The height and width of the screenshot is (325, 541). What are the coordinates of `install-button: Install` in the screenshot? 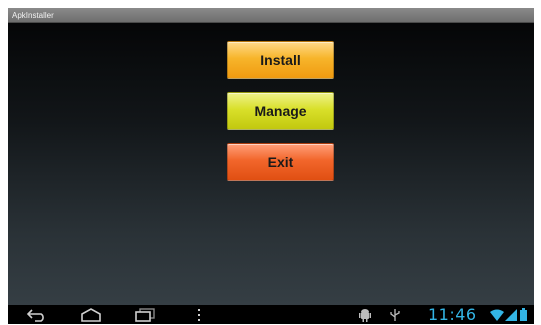 It's located at (280, 60).